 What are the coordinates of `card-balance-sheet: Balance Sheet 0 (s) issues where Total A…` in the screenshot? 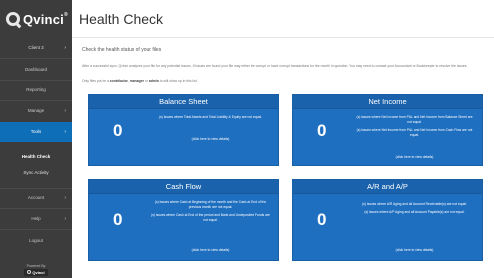 It's located at (183, 130).